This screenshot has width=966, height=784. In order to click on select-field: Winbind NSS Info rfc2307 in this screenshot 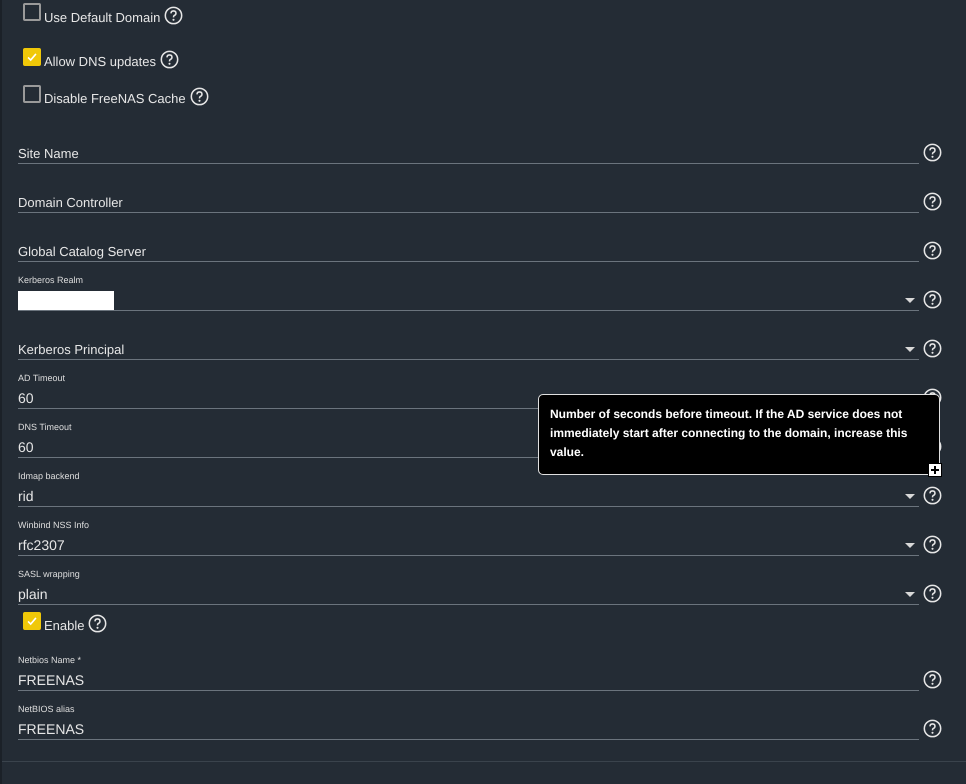, I will do `click(468, 536)`.